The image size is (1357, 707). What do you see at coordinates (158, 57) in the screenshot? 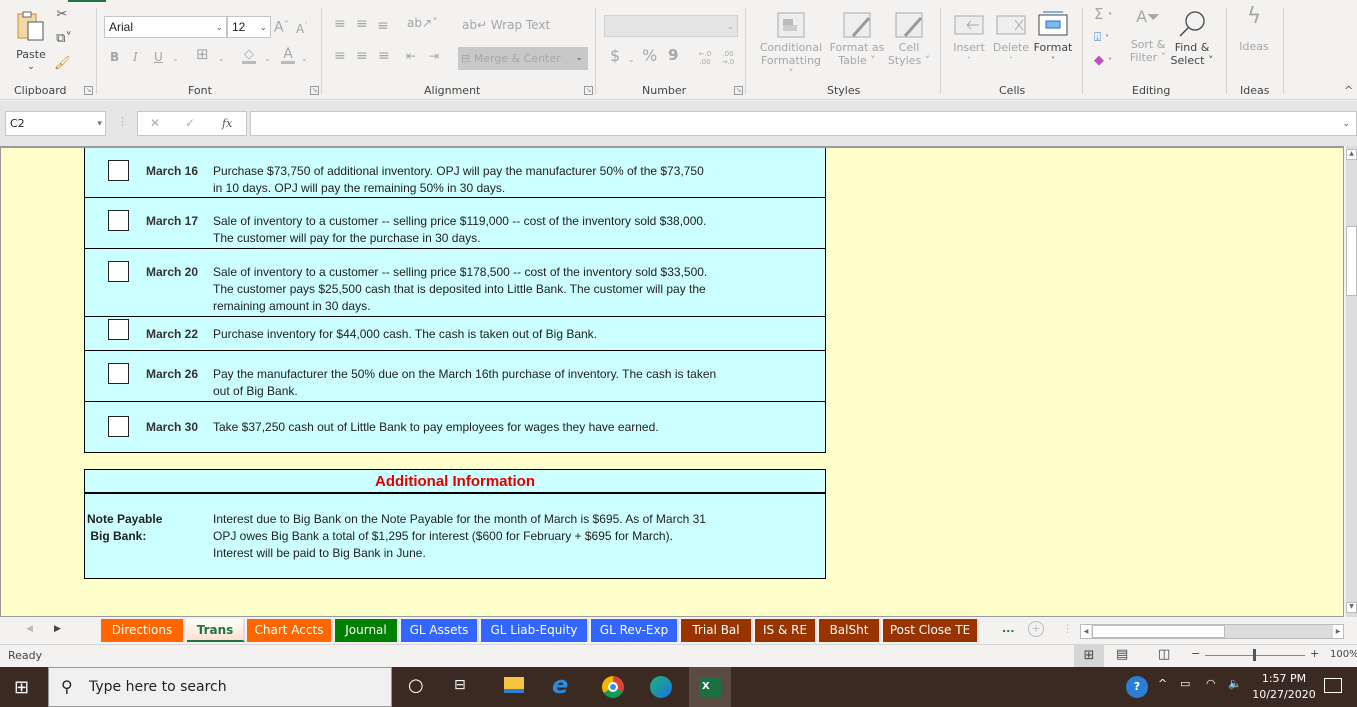
I see `underline-button: U` at bounding box center [158, 57].